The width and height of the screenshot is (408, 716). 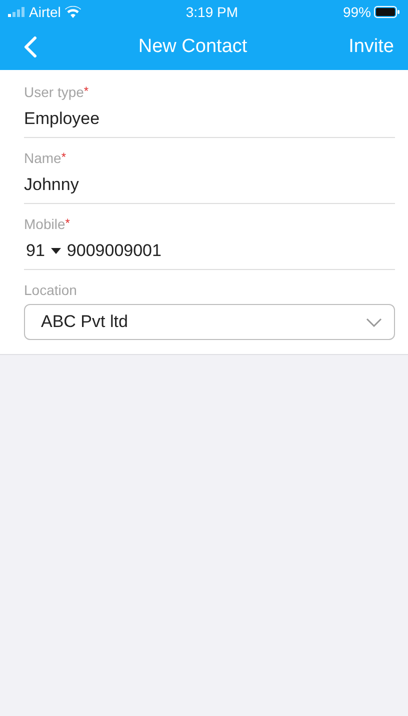 What do you see at coordinates (54, 92) in the screenshot?
I see `field-label: User type` at bounding box center [54, 92].